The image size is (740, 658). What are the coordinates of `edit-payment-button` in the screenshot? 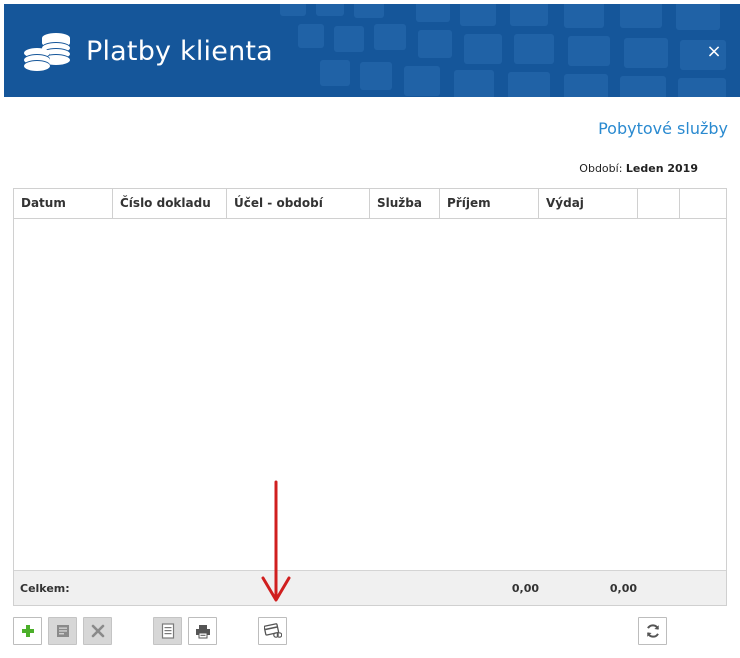 It's located at (62, 631).